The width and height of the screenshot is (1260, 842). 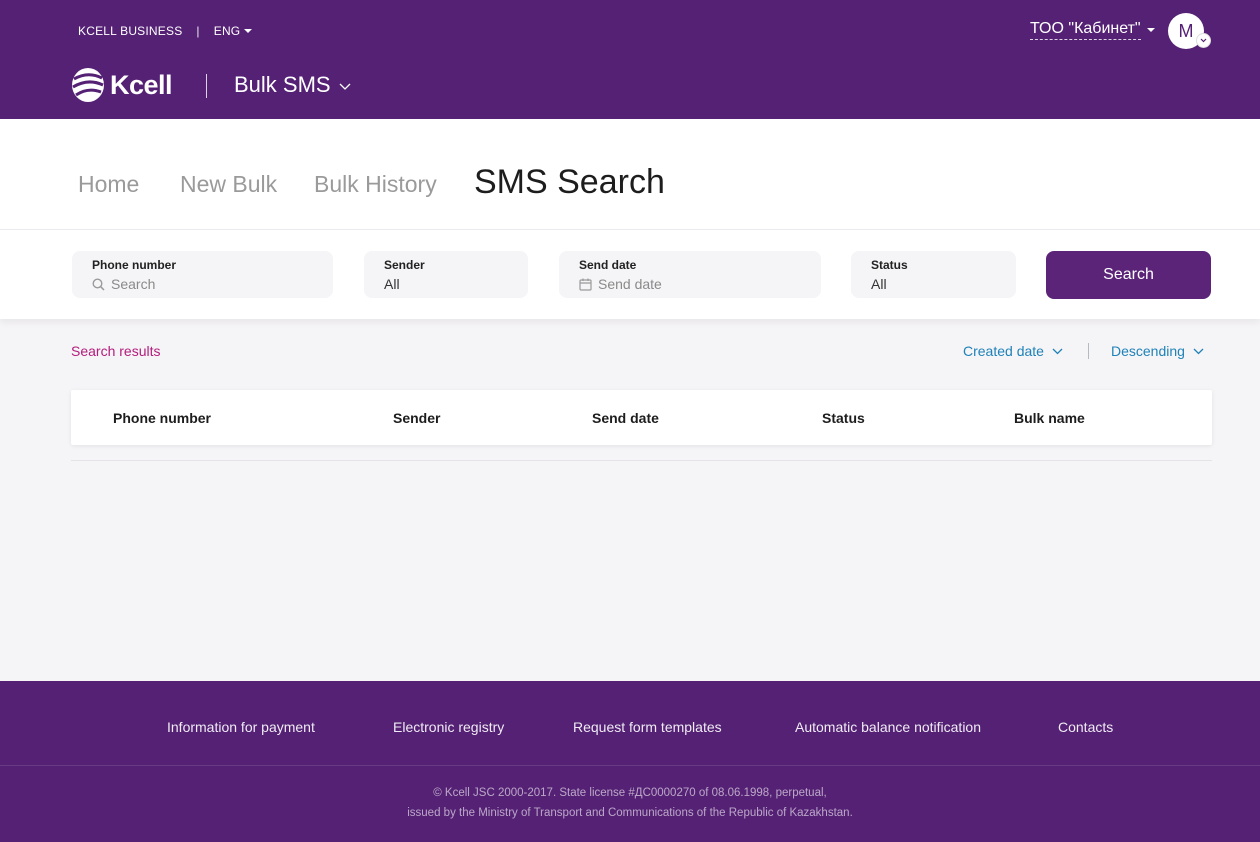 What do you see at coordinates (162, 418) in the screenshot?
I see `column-header-phone-number: Phone number` at bounding box center [162, 418].